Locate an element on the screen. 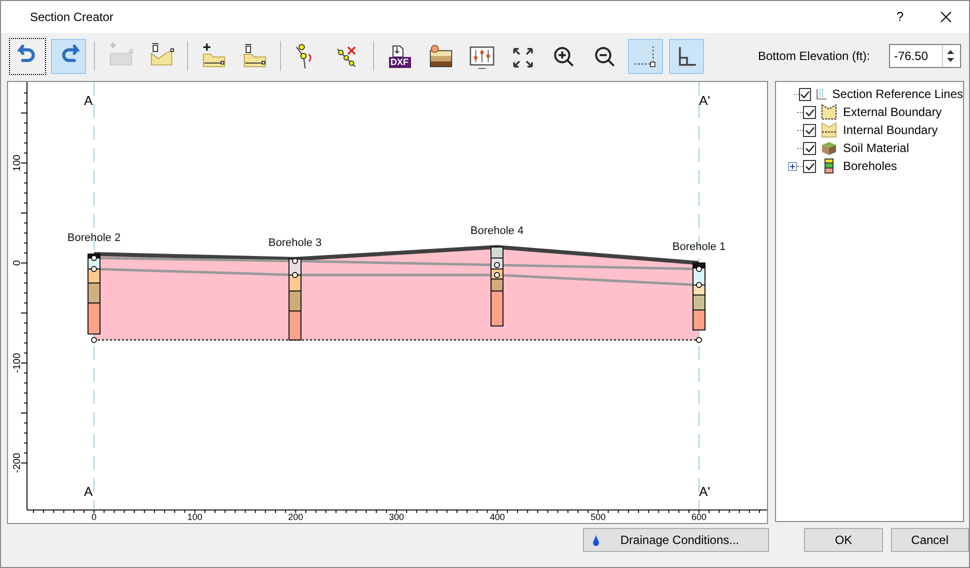  borehole-column is located at coordinates (699, 296).